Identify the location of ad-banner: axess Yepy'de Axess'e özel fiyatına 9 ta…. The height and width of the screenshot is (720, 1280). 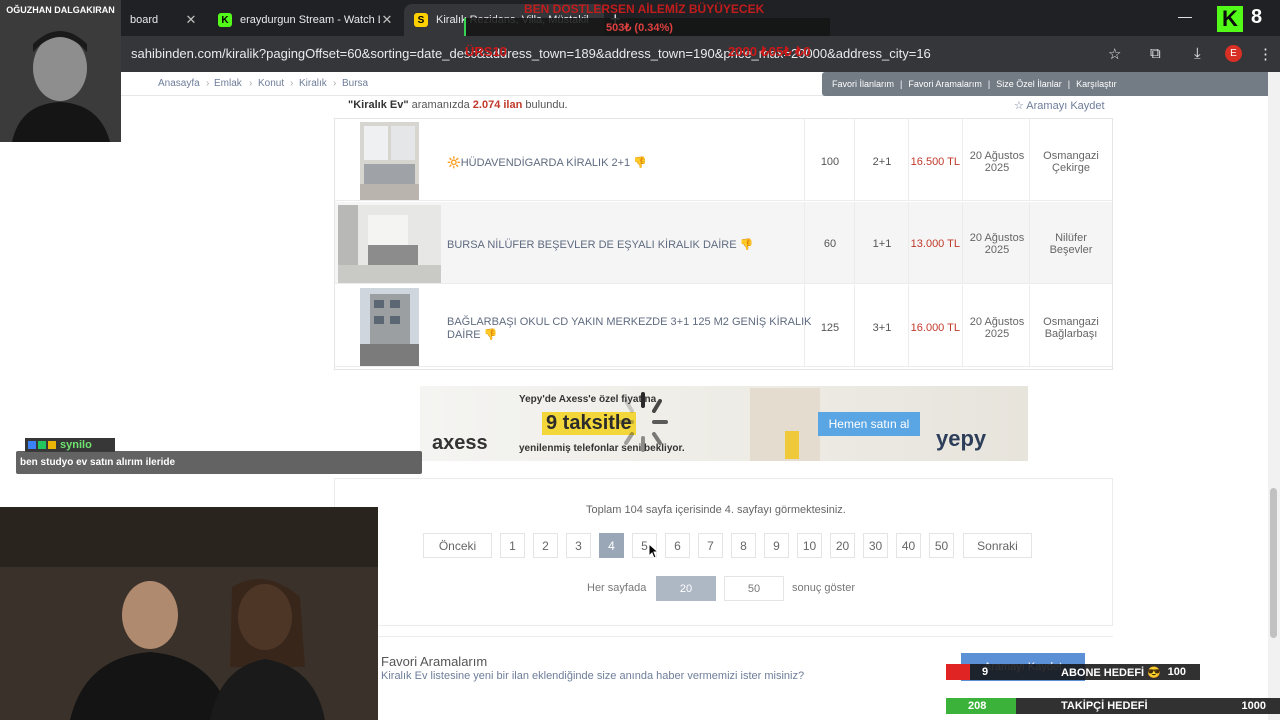
(724, 423).